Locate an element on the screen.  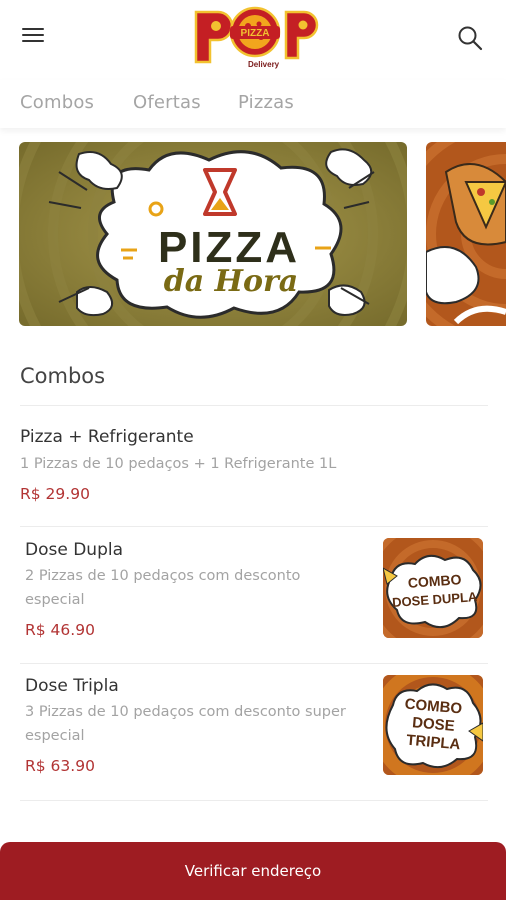
brand-logo: PIZZA Delivery is located at coordinates (255, 37).